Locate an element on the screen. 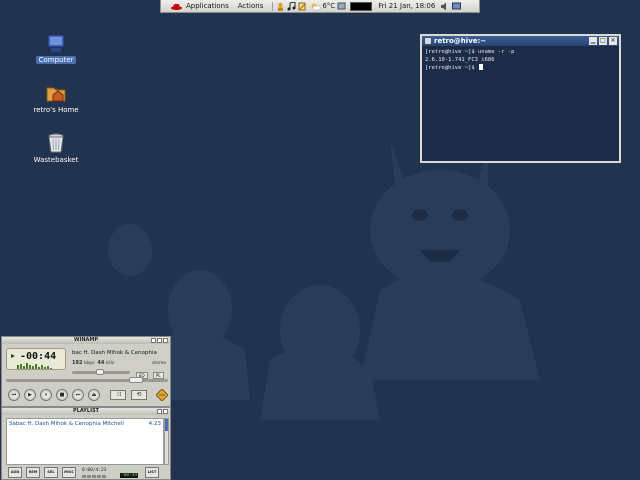  song-title: bac ft. Dash Mihok & Cenophia is located at coordinates (114, 353).